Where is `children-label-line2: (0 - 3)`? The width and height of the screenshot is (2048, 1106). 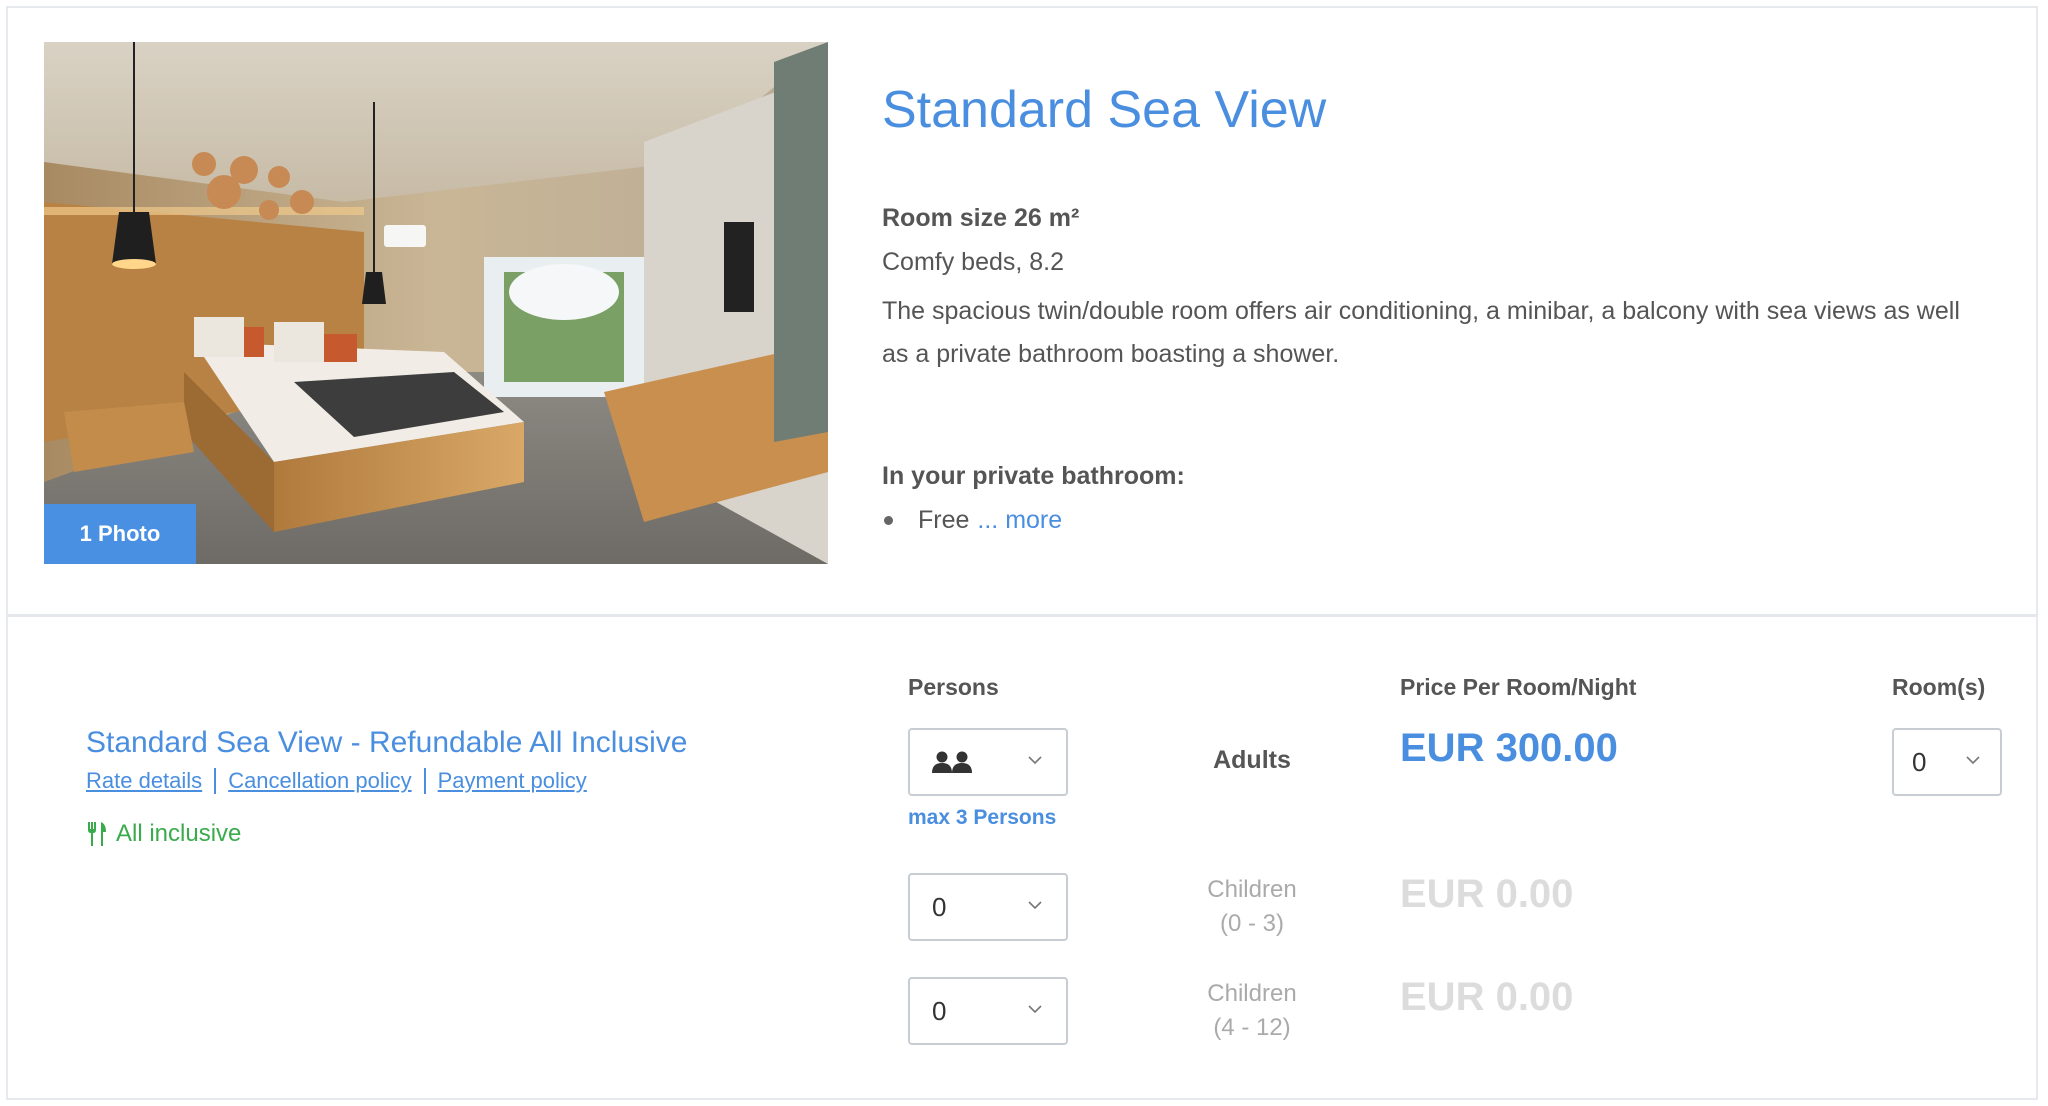 children-label-line2: (0 - 3) is located at coordinates (1251, 923).